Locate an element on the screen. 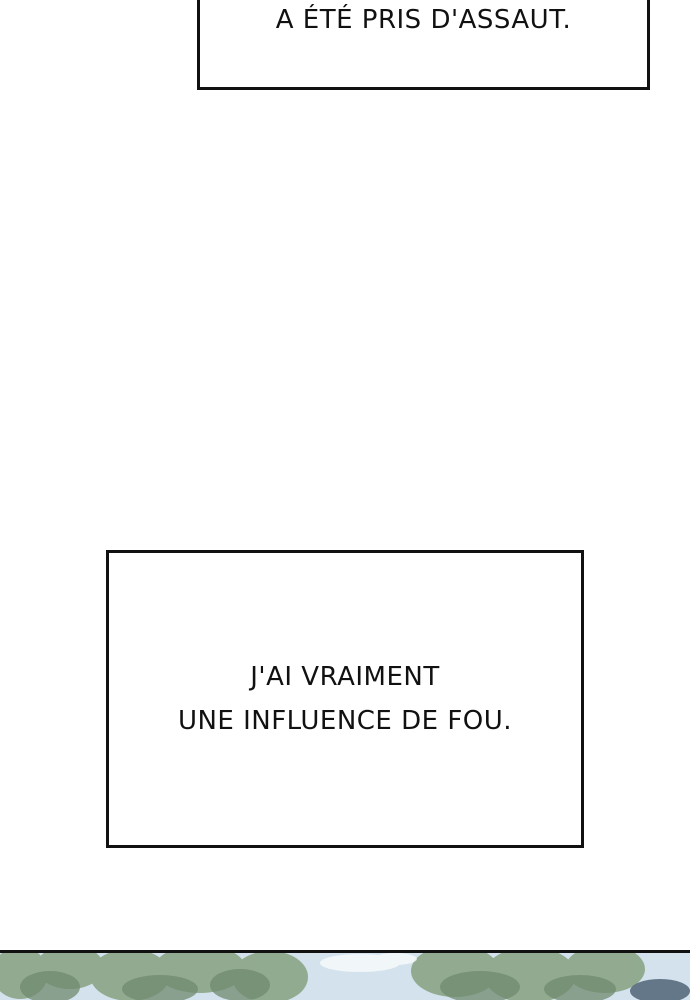 The image size is (690, 1000). caption-box-top: A ÉTÉ PRIS D'ASSAUT. is located at coordinates (423, 45).